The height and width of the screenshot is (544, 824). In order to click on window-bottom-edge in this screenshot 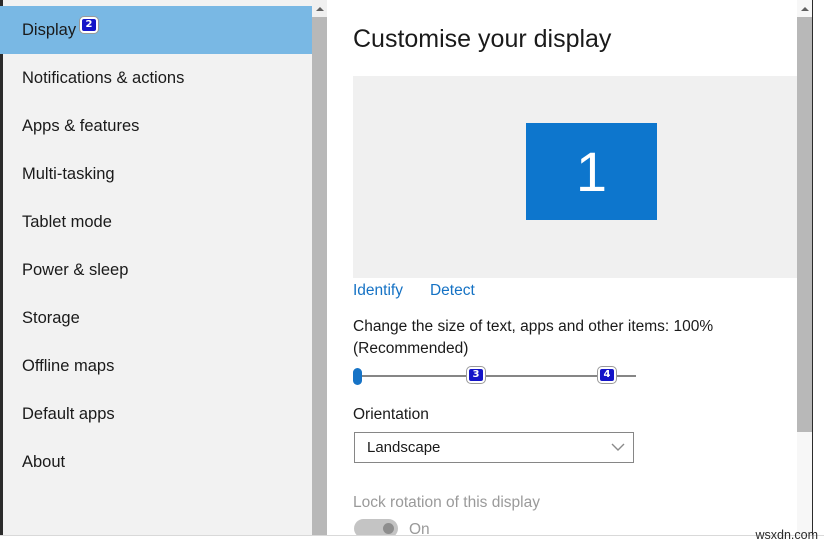, I will do `click(412, 539)`.